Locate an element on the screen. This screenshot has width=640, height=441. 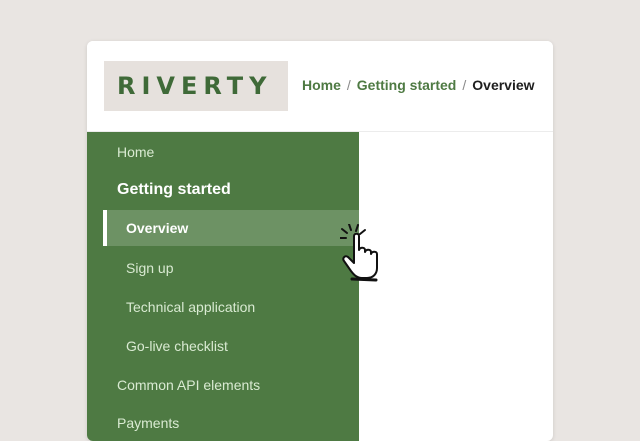
sidebar-item-common-api-elements: Common API elements is located at coordinates (188, 385).